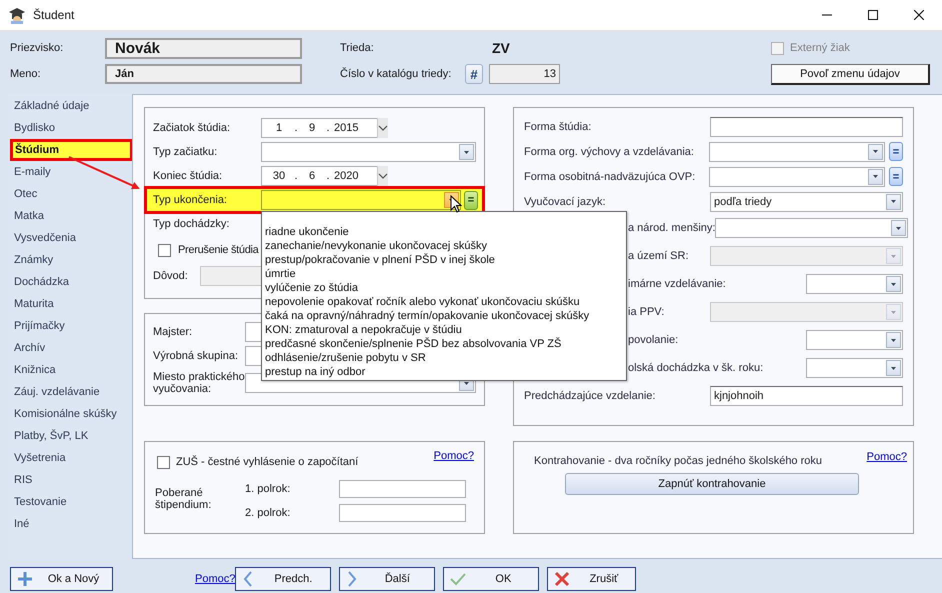 This screenshot has height=593, width=942. Describe the element at coordinates (850, 74) in the screenshot. I see `unlock-edit-button: Povoľ zmenu údajov` at that location.